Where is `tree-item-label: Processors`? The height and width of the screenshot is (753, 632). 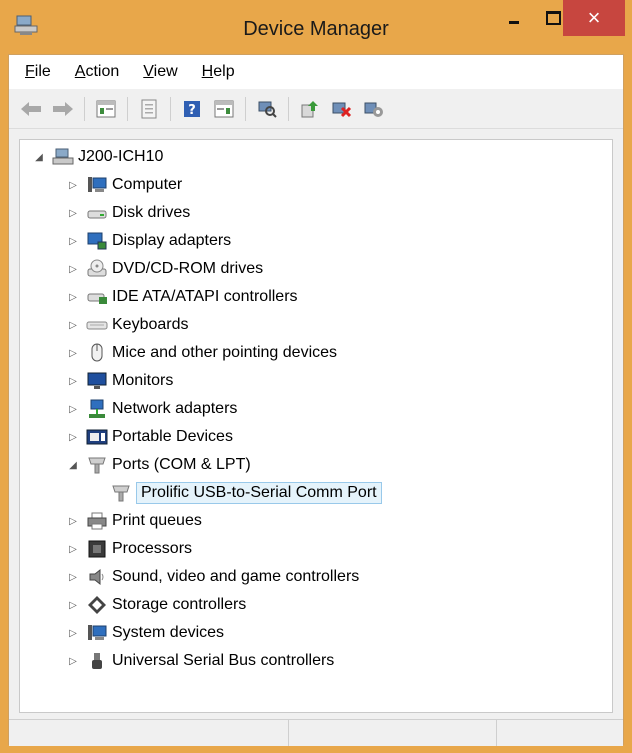
tree-item-label: Processors is located at coordinates (152, 548).